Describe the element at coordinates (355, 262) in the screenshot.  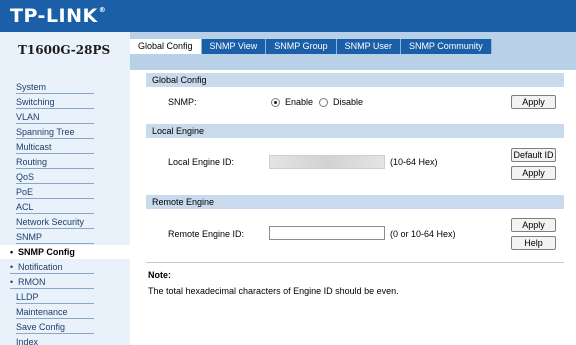
I see `note-divider` at that location.